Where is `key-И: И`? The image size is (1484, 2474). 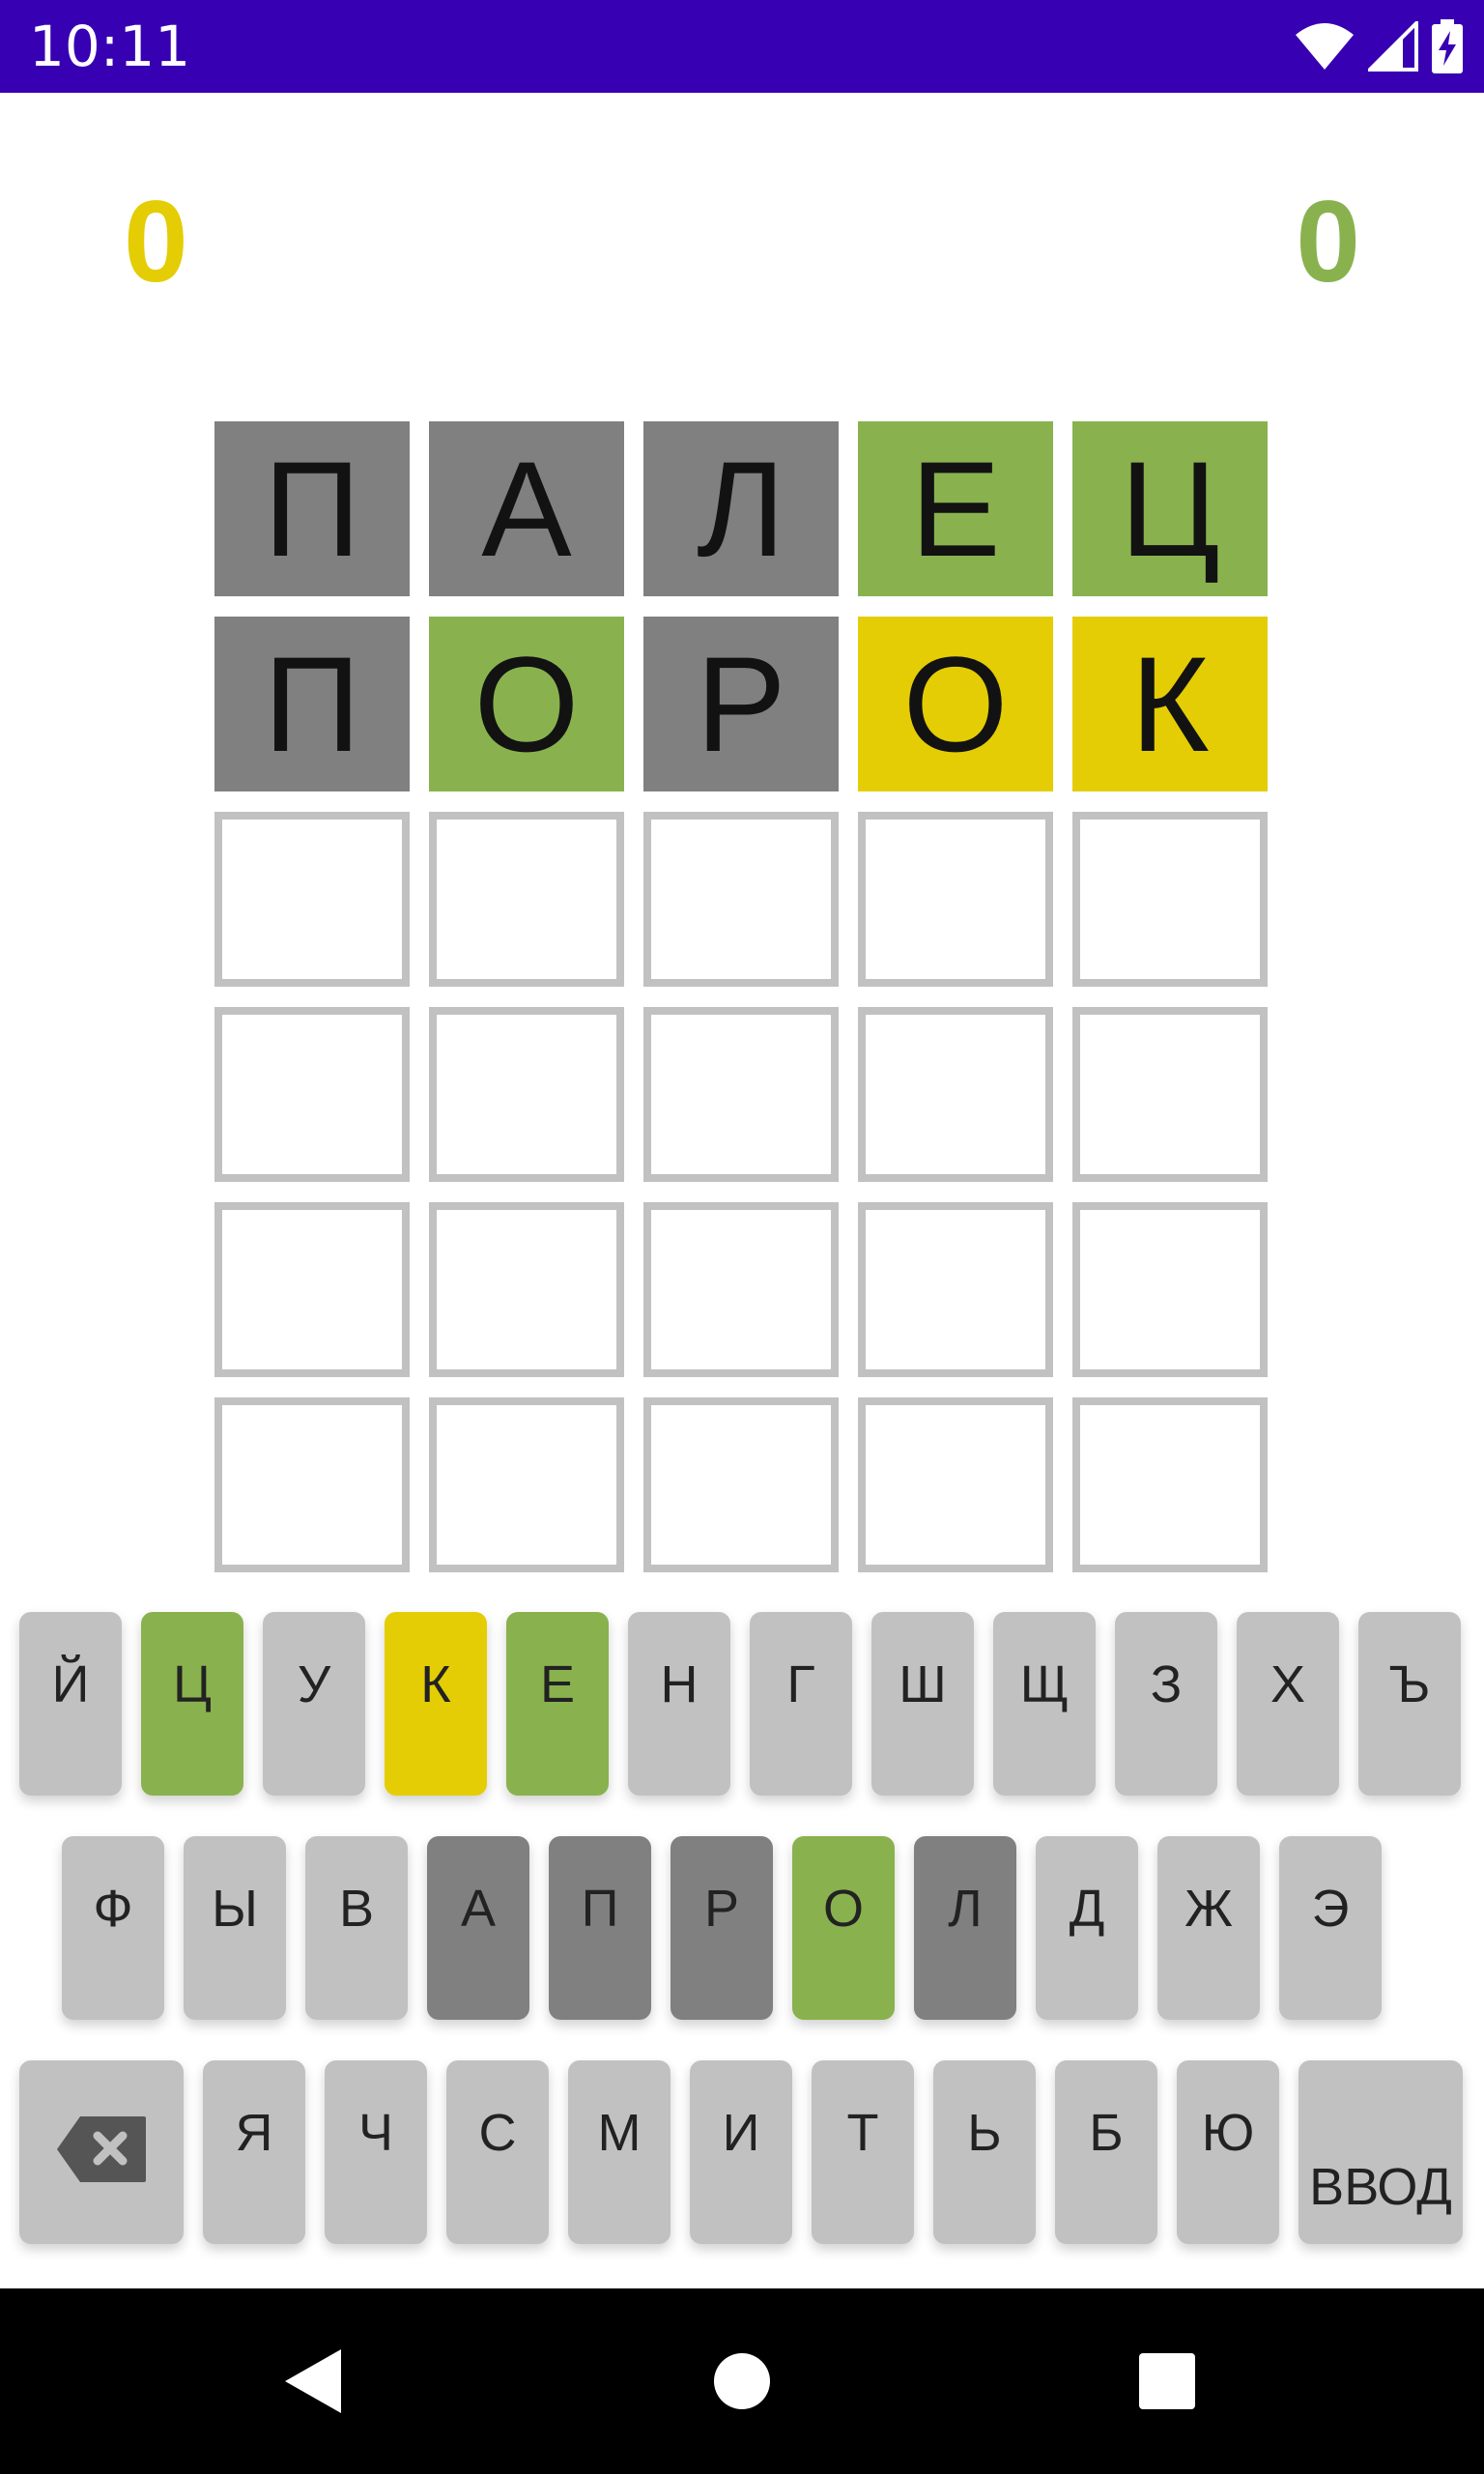 key-И: И is located at coordinates (741, 2152).